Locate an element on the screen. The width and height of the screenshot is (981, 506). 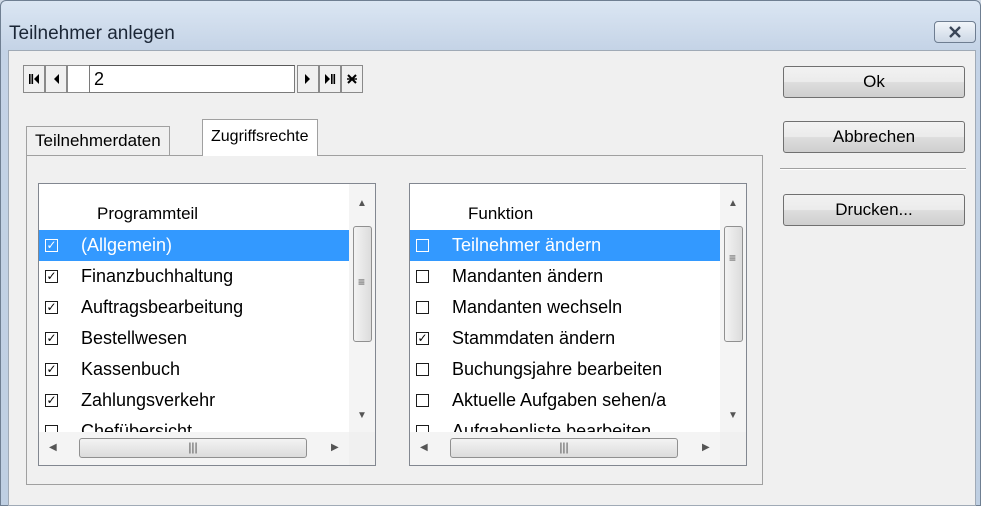
prev-record-icon is located at coordinates (56, 79).